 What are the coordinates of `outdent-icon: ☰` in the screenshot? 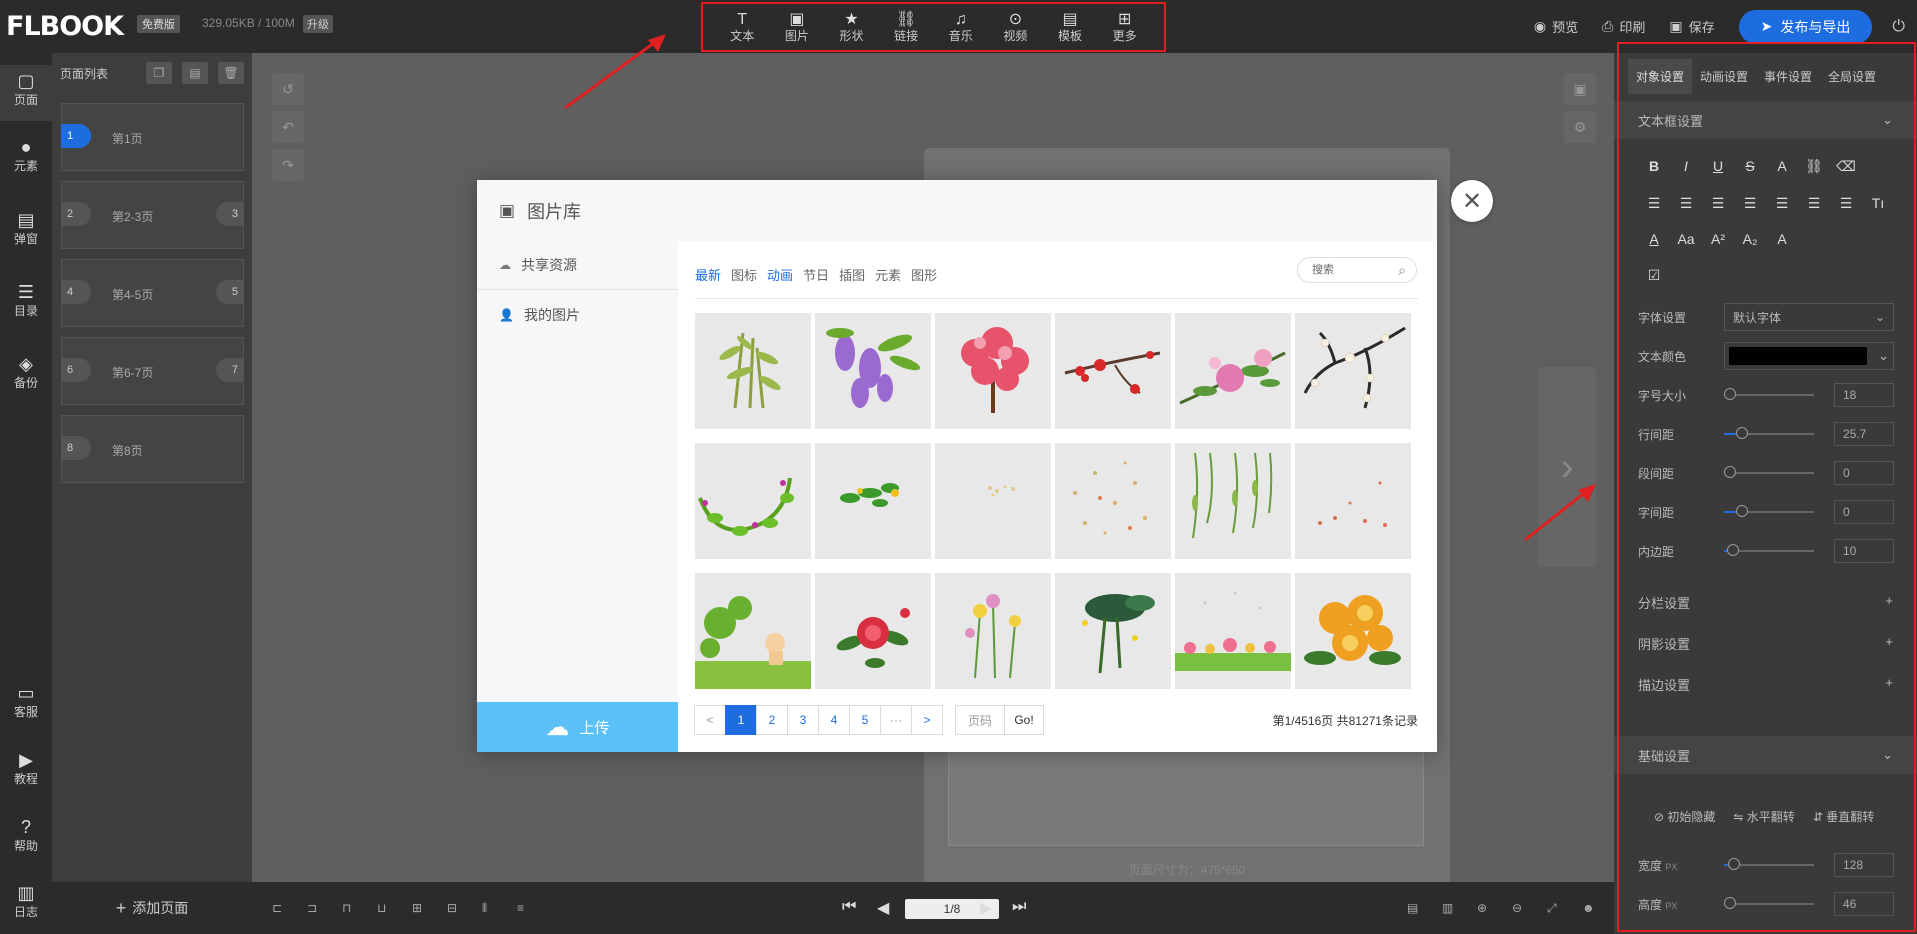 It's located at (1846, 203).